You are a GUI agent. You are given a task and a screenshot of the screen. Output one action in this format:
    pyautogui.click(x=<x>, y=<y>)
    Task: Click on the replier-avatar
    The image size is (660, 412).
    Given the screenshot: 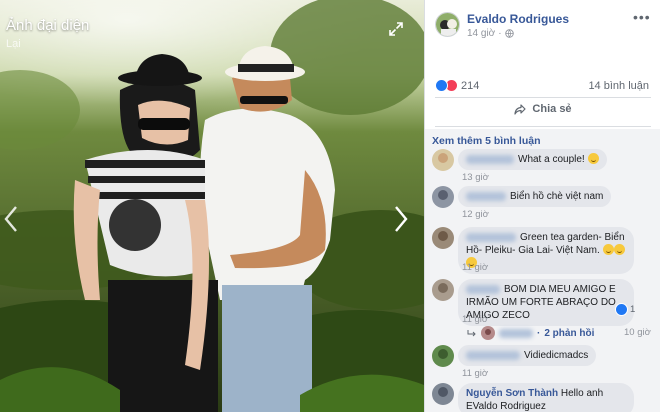 What is the action you would take?
    pyautogui.click(x=488, y=333)
    